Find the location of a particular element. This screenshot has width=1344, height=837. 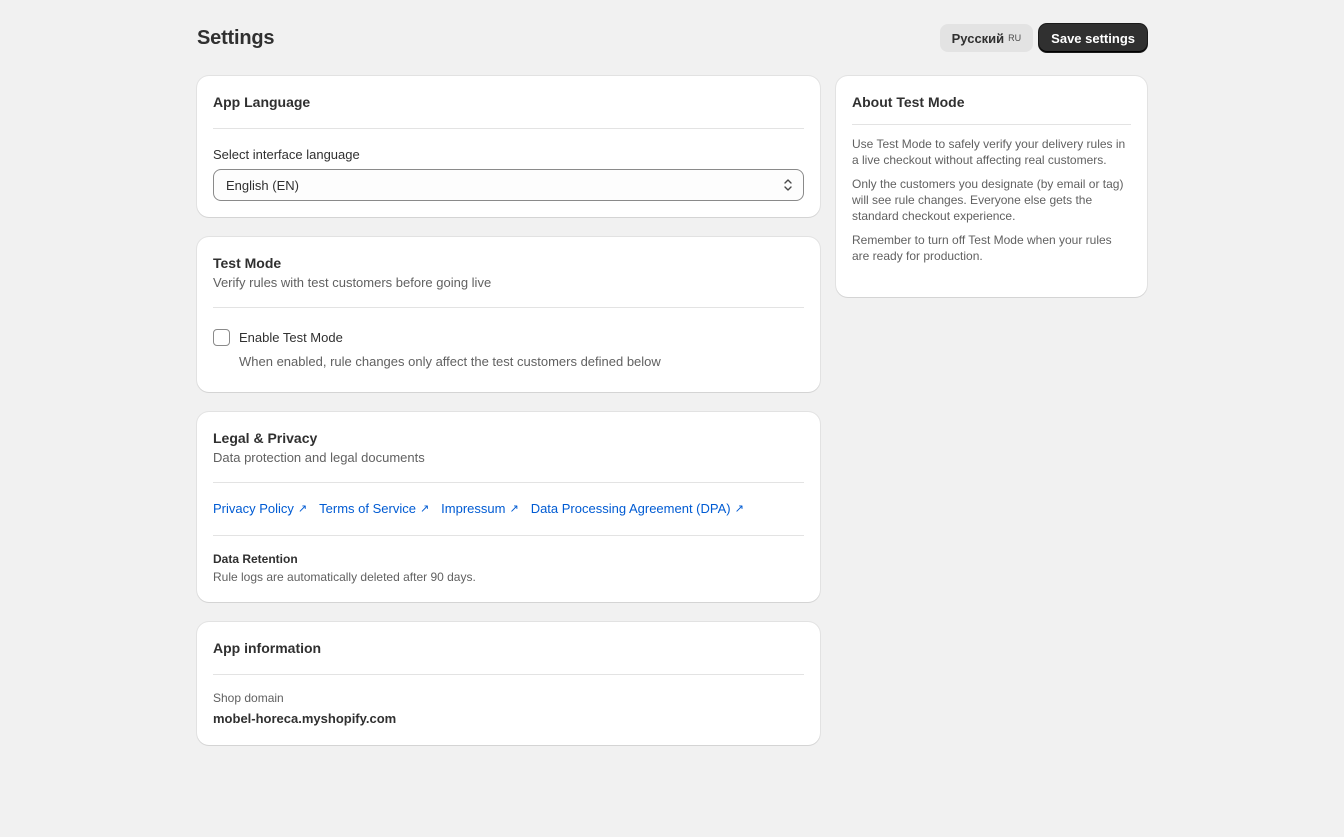

enable-test-mode-label: Enable Test Mode is located at coordinates (291, 337).